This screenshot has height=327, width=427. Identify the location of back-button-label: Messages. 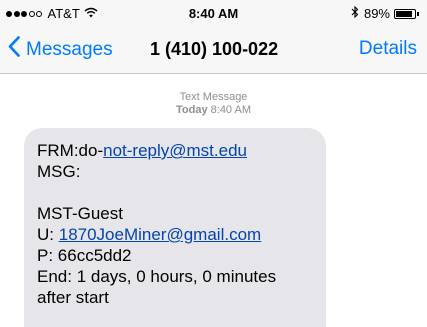
(69, 49).